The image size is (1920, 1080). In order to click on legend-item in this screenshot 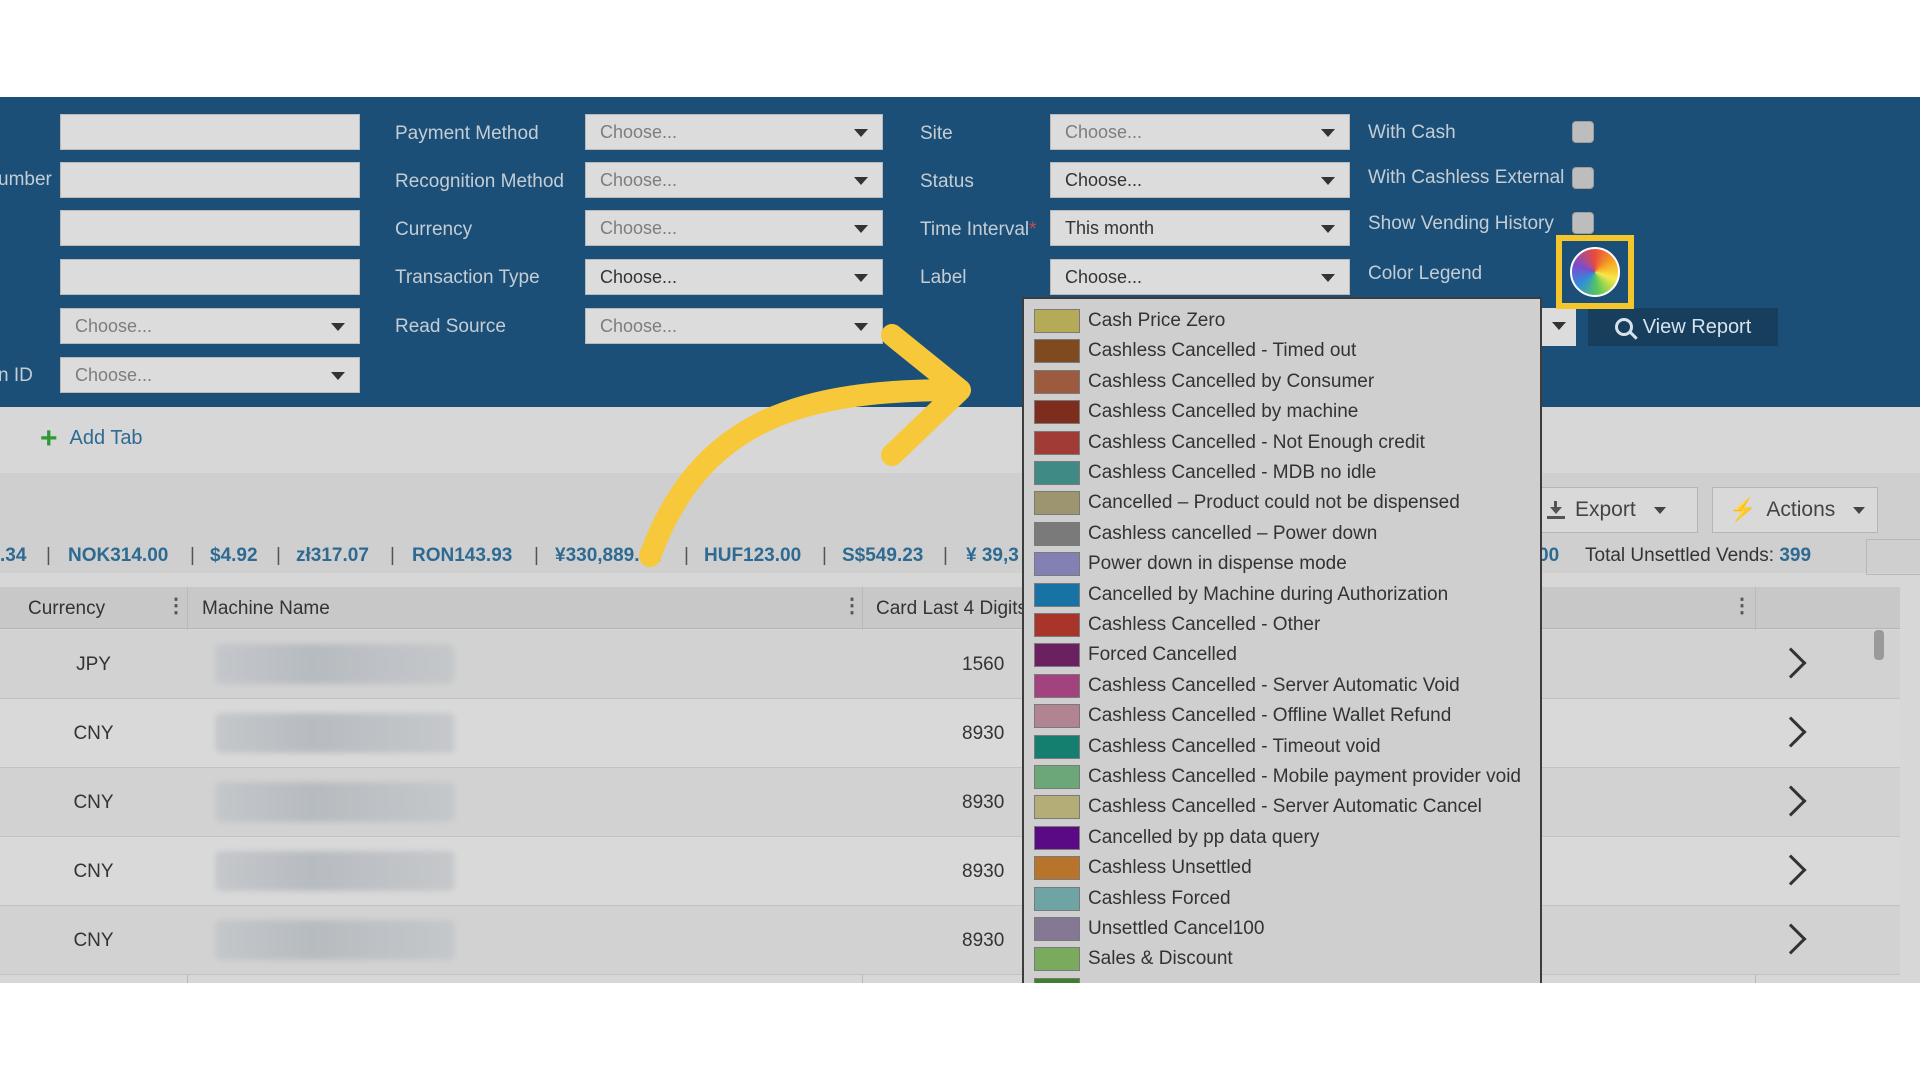, I will do `click(1061, 979)`.